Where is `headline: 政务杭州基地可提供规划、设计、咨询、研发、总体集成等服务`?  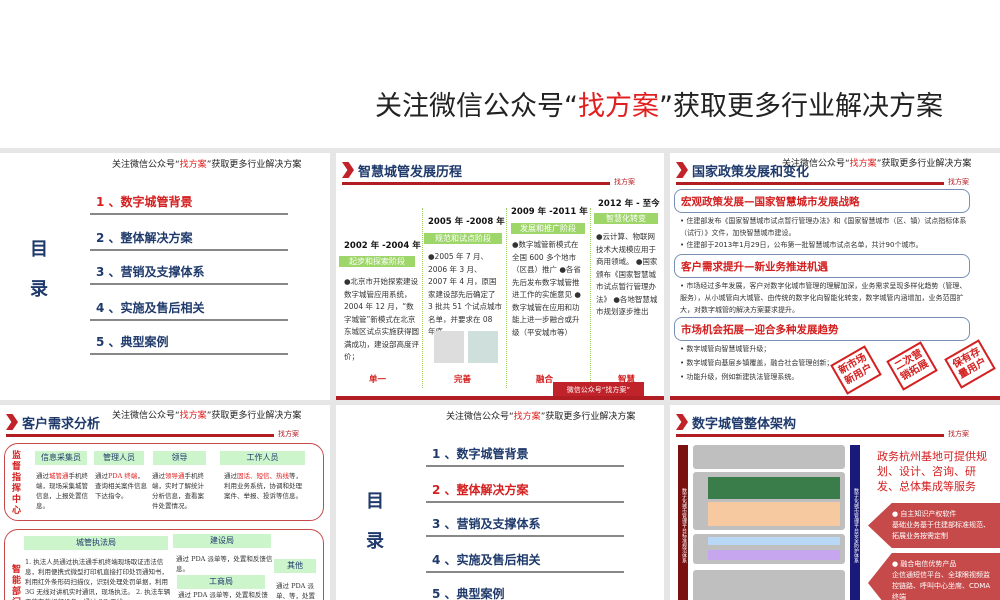 headline: 政务杭州基地可提供规划、设计、咨询、研发、总体集成等服务 is located at coordinates (932, 471).